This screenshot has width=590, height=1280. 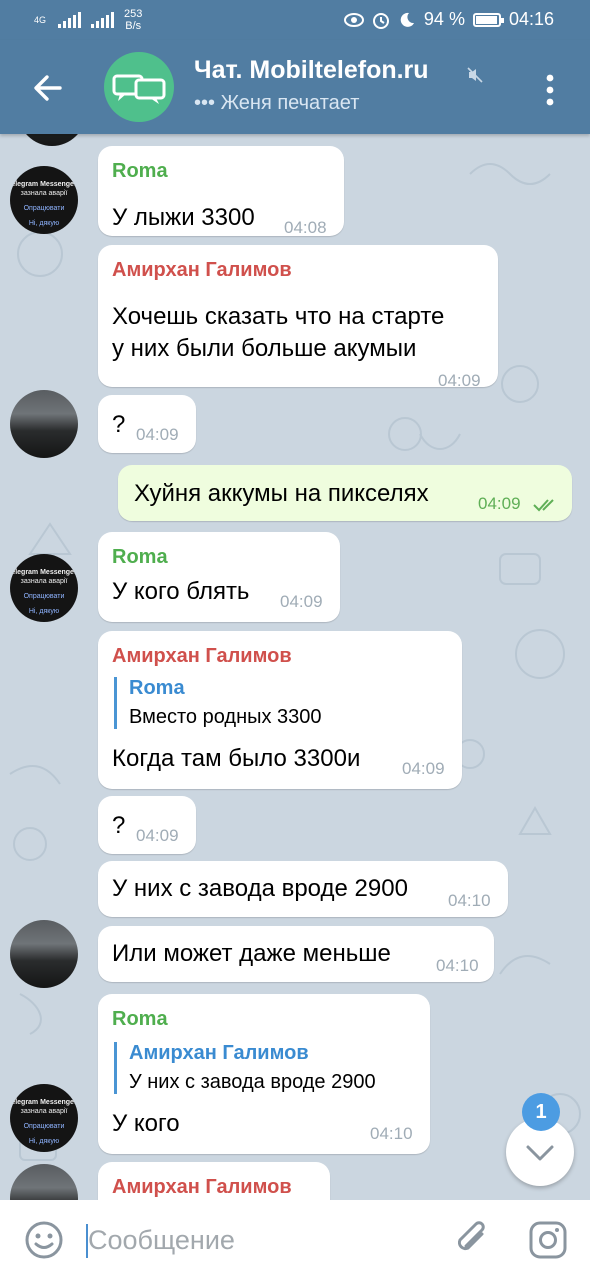 I want to click on more-menu-icon, so click(x=550, y=90).